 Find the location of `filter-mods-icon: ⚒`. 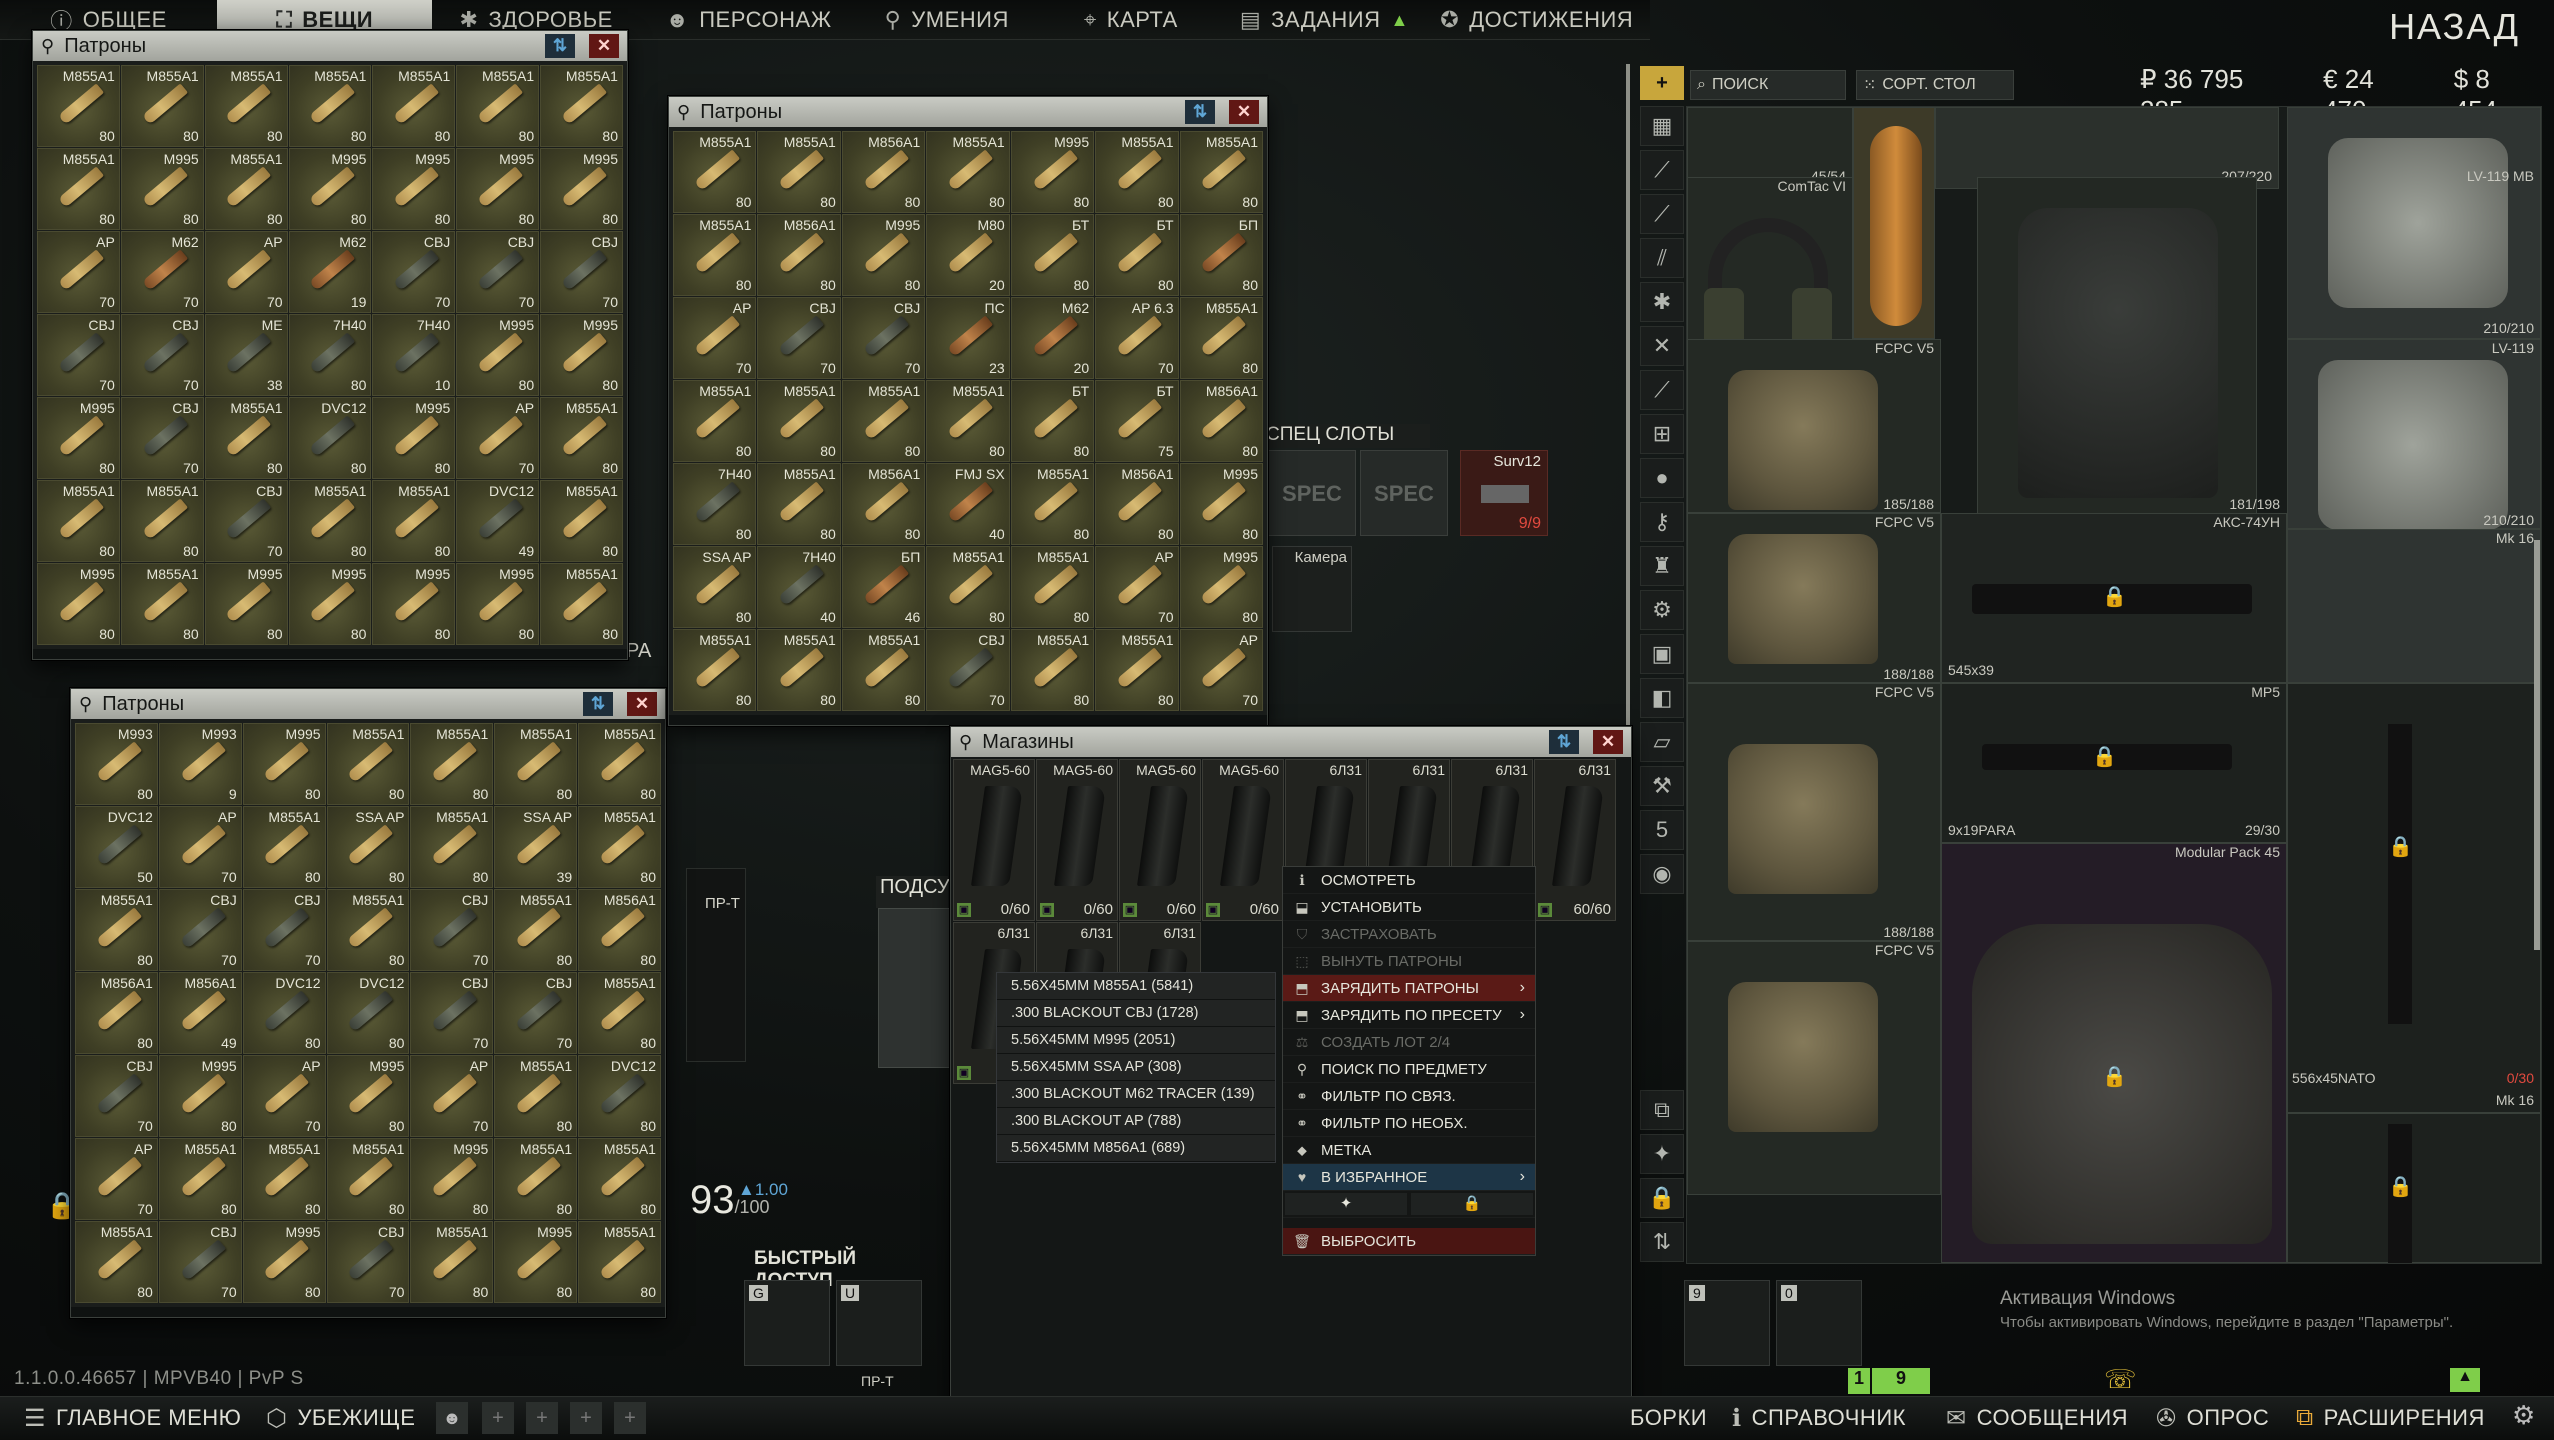

filter-mods-icon: ⚒ is located at coordinates (1662, 786).